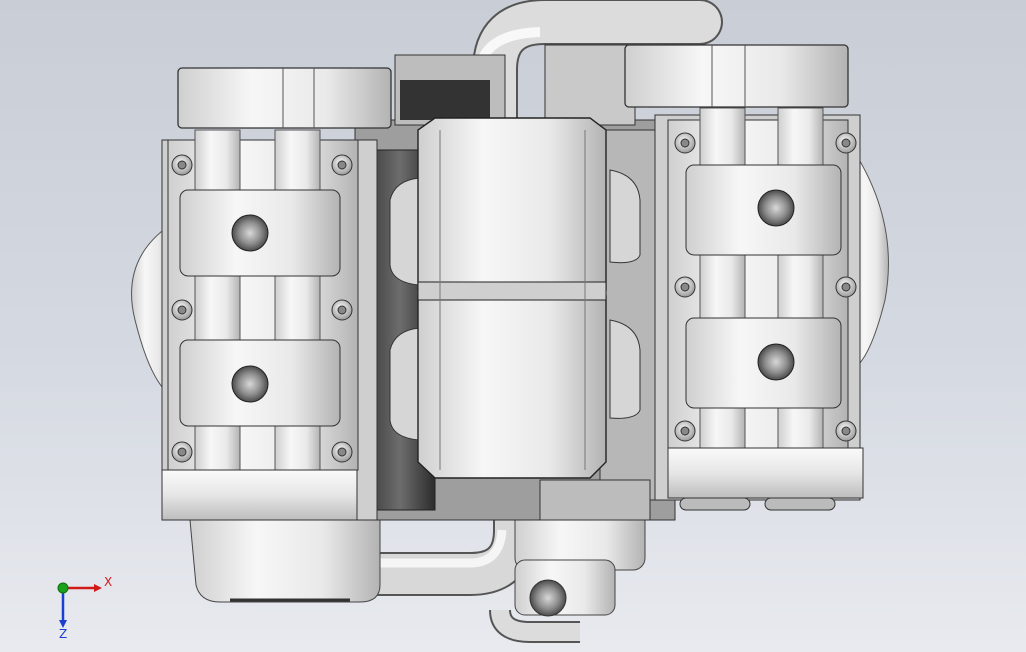 The height and width of the screenshot is (652, 1026). Describe the element at coordinates (285, 561) in the screenshot. I see `flywheel-housing` at that location.